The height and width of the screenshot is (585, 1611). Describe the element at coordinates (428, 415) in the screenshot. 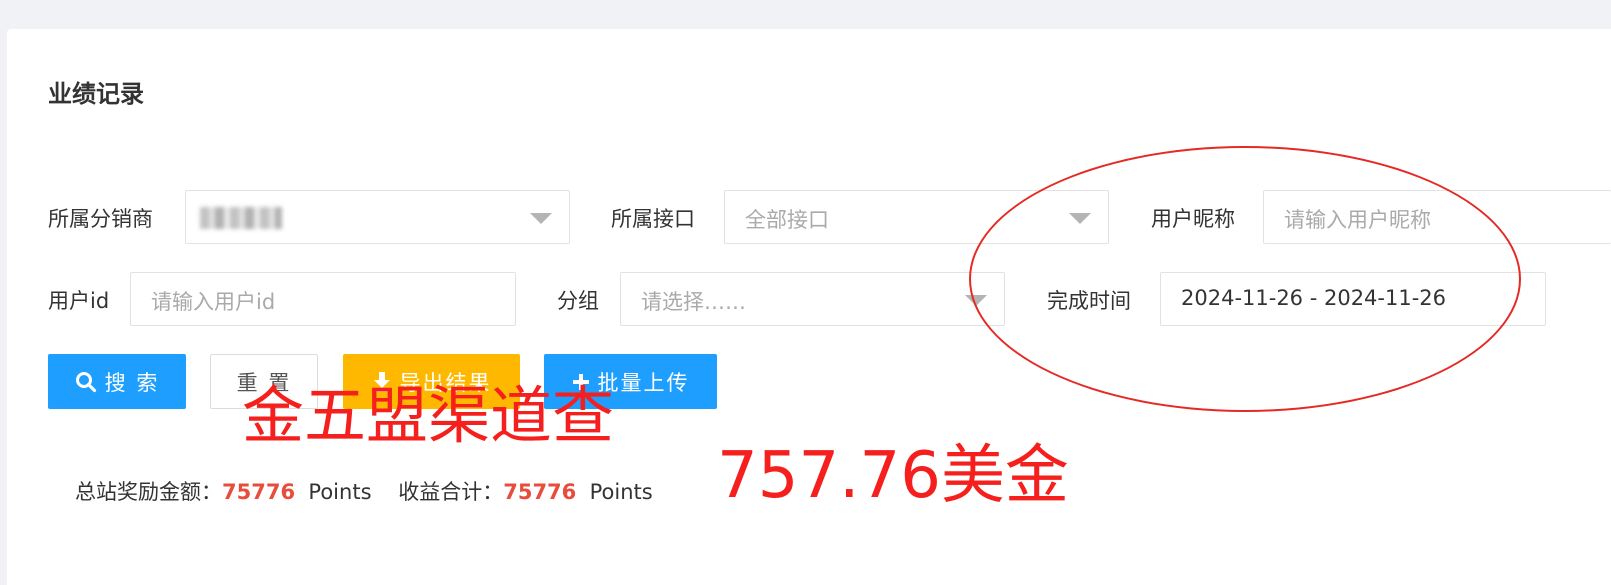

I see `channel-annotation: 金五盟渠道查` at that location.